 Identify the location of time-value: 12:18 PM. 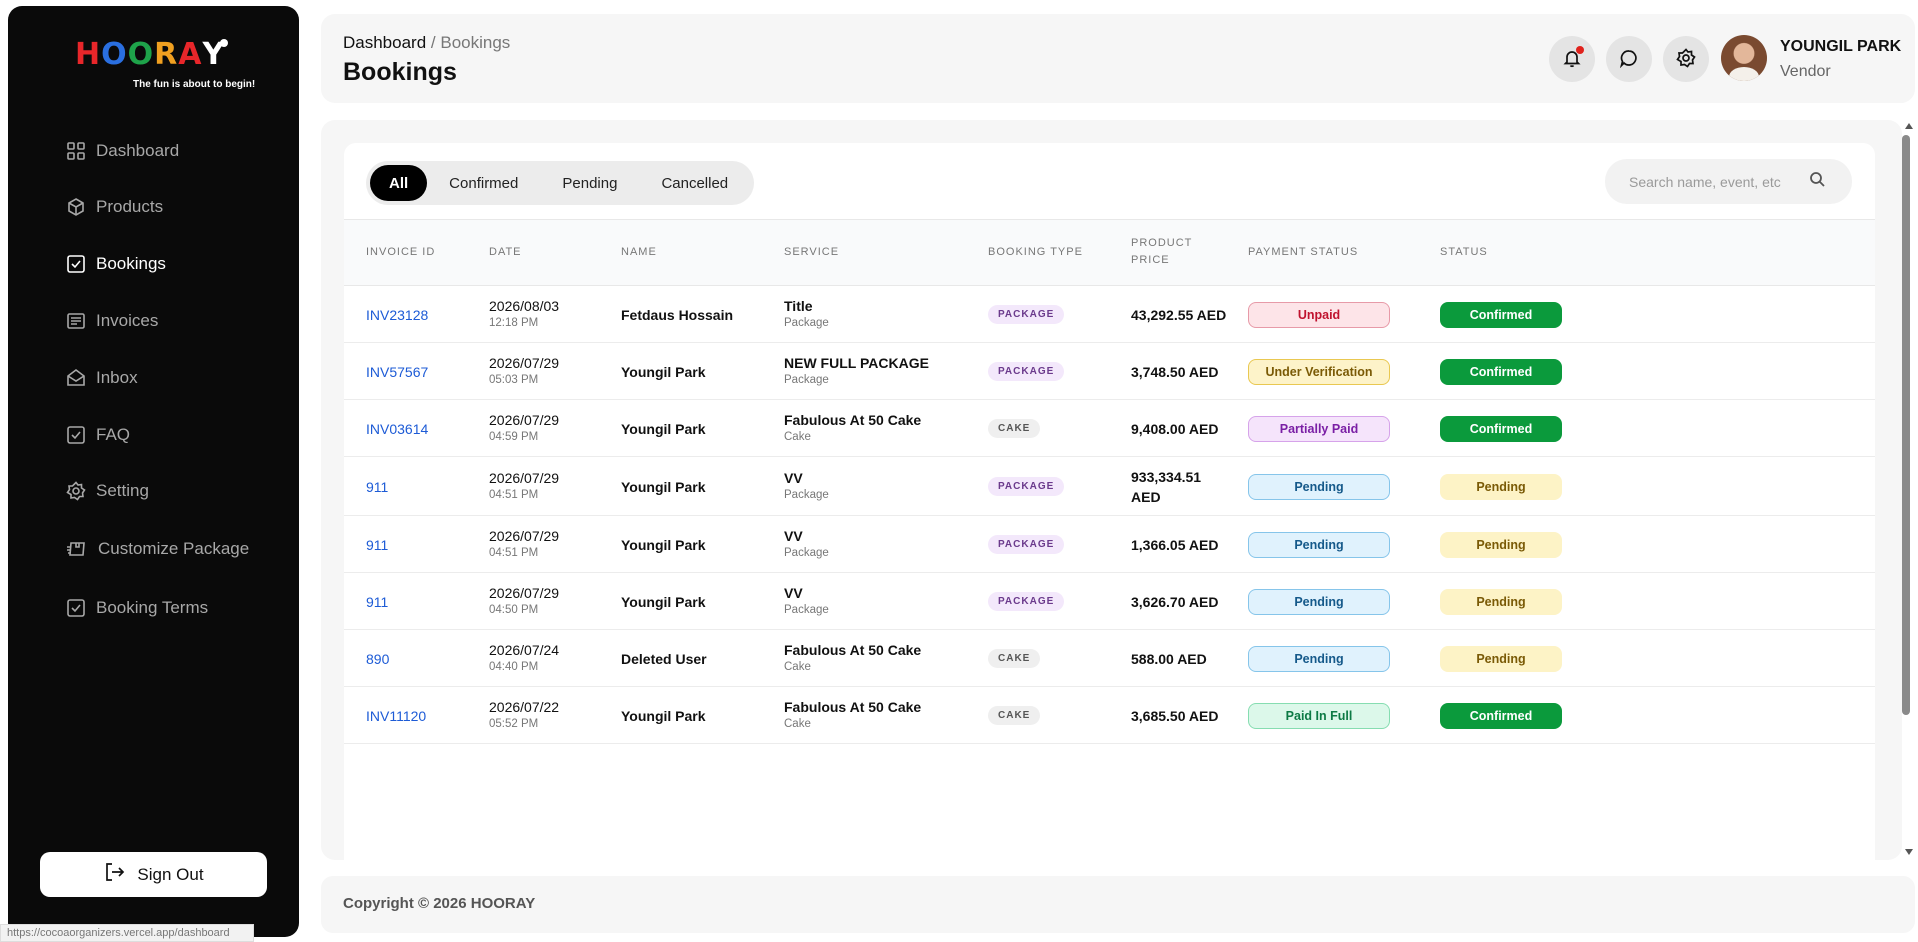
(514, 323).